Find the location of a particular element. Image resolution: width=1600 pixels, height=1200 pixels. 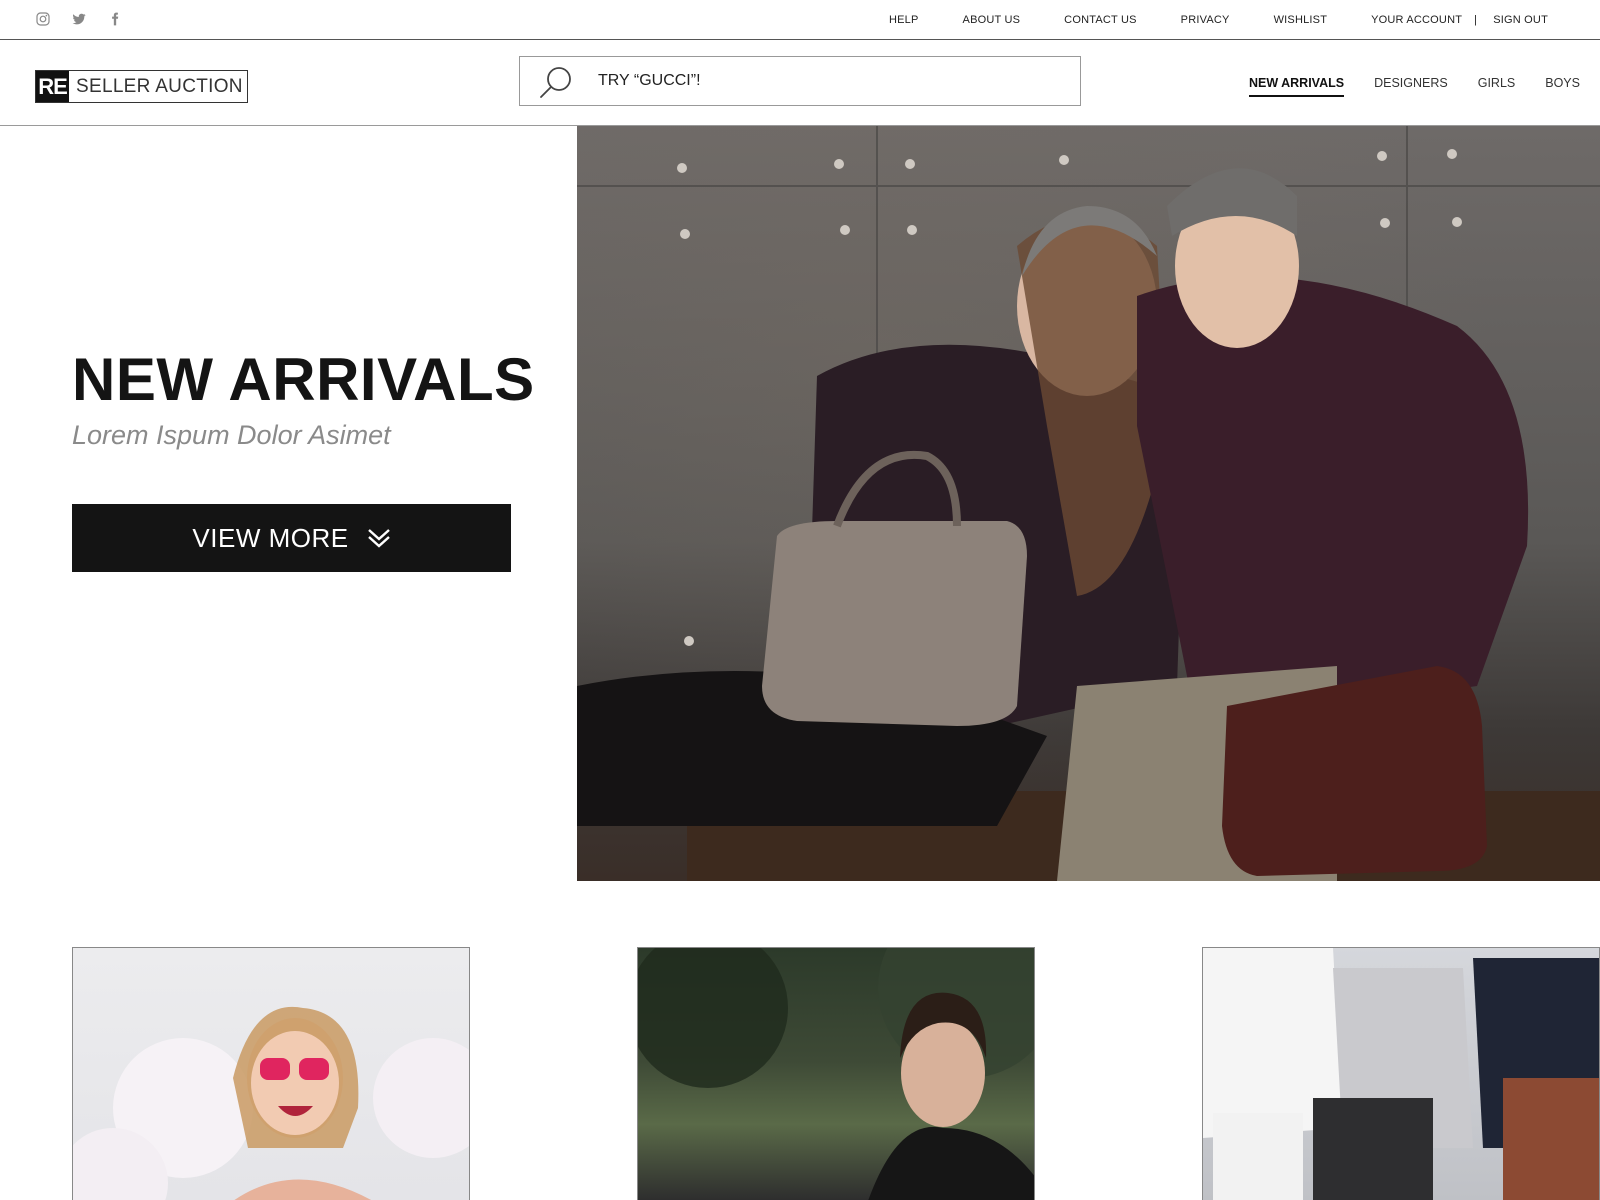

nav-new-arrivals: NEW ARRIVALS is located at coordinates (1296, 86).